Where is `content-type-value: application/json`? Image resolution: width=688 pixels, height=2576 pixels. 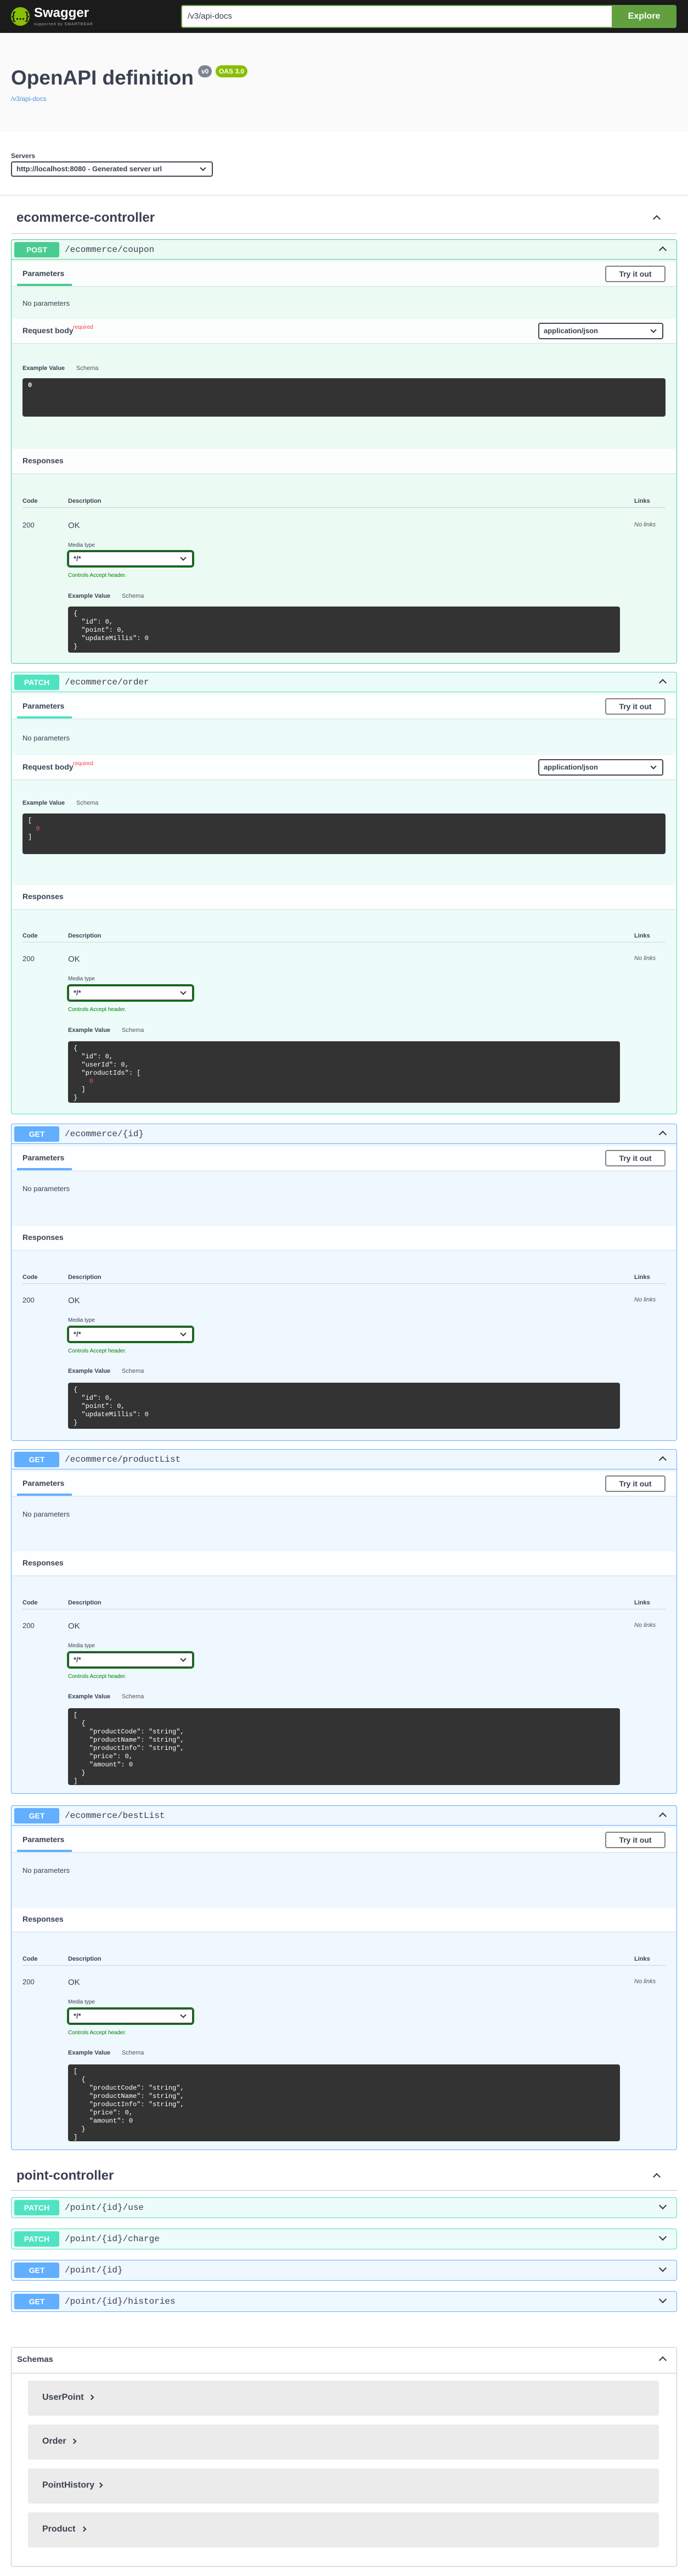 content-type-value: application/json is located at coordinates (571, 767).